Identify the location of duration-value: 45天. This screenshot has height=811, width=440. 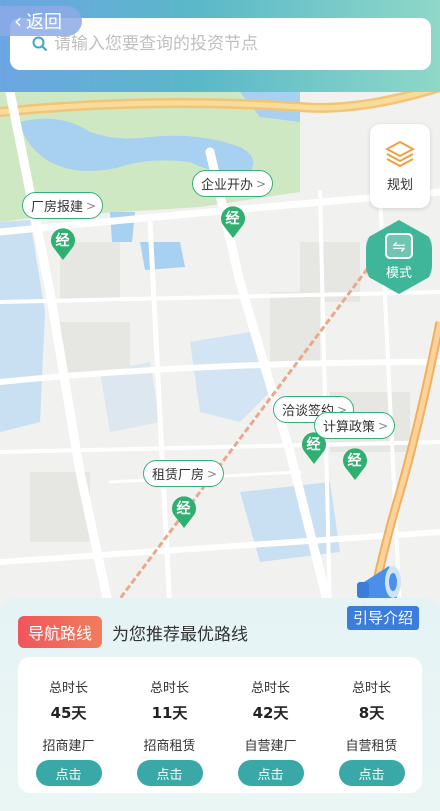
(68, 713).